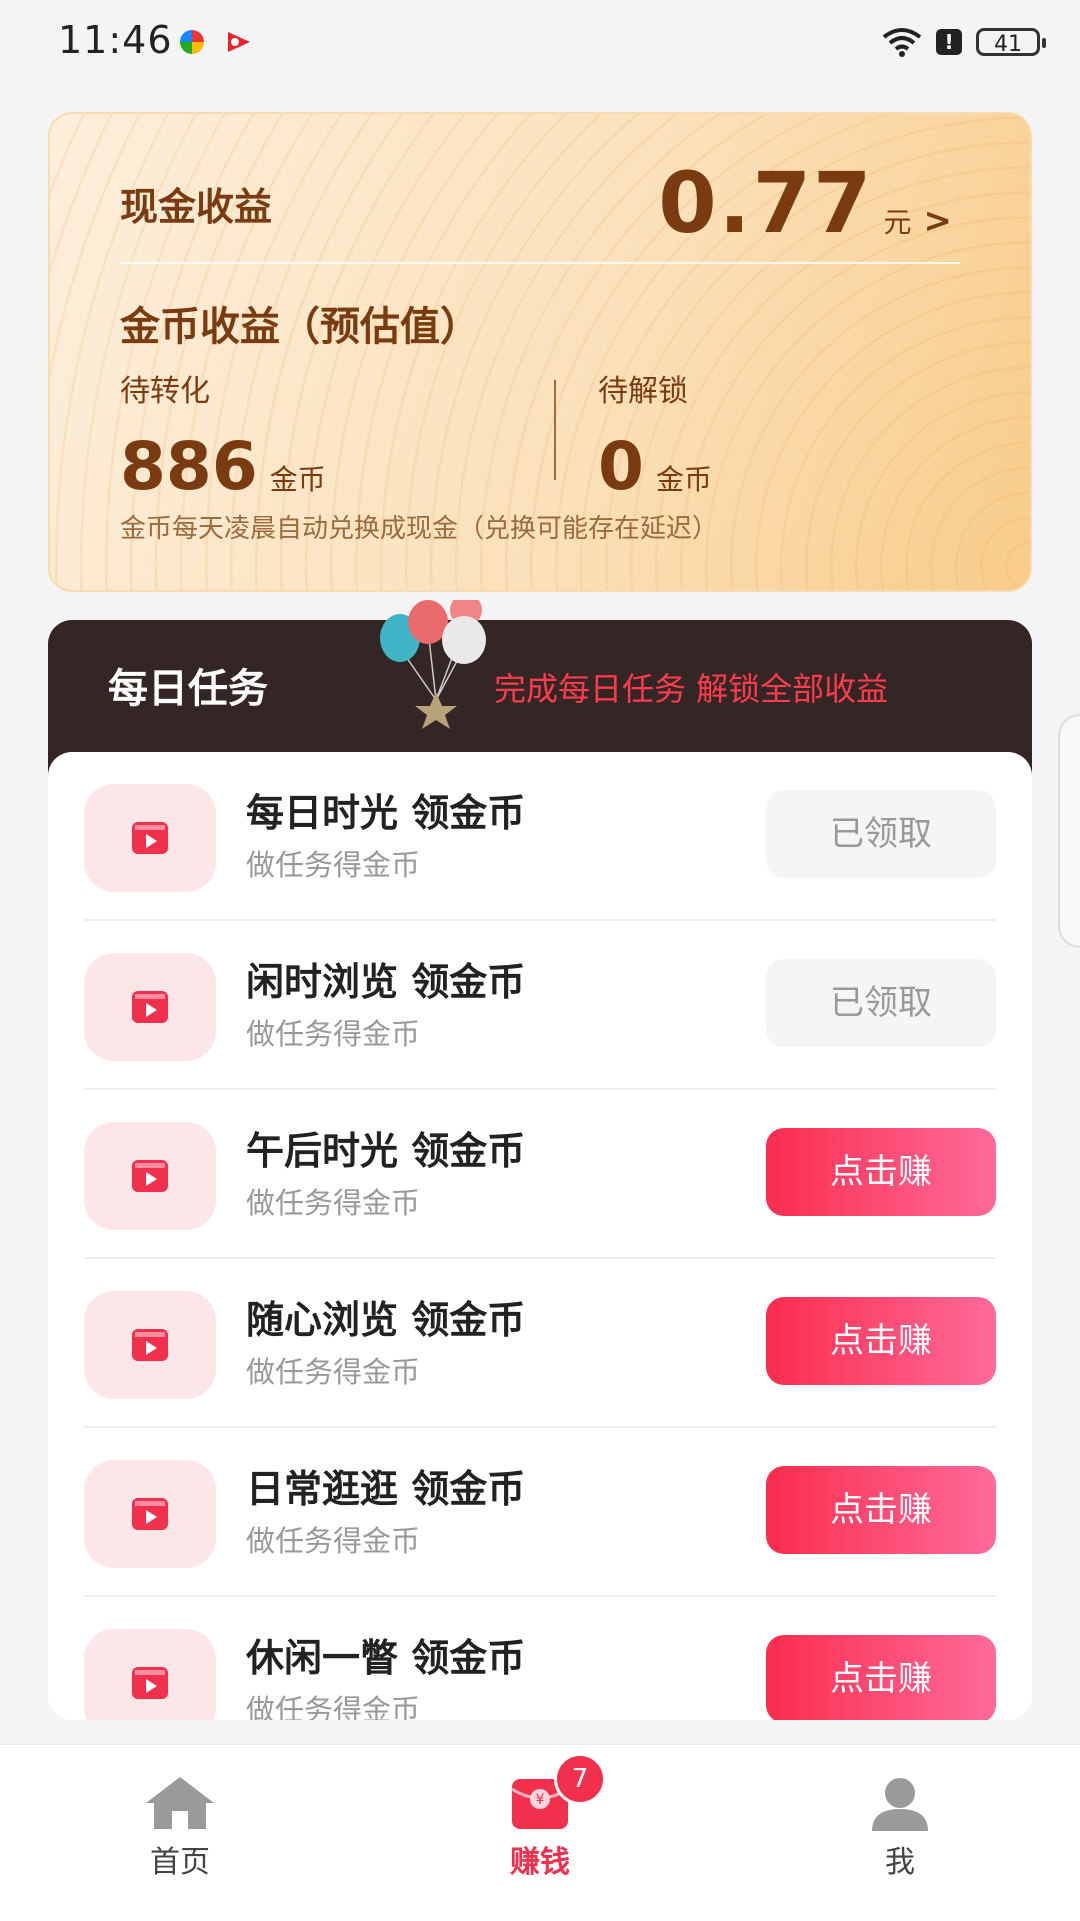 The image size is (1080, 1921). Describe the element at coordinates (621, 466) in the screenshot. I see `pending-unlock-value: 0` at that location.